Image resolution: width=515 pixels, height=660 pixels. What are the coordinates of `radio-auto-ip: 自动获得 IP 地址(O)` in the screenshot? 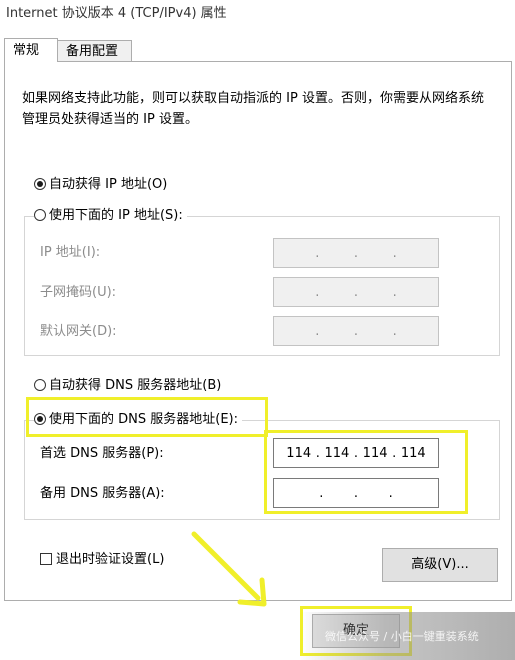 It's located at (103, 185).